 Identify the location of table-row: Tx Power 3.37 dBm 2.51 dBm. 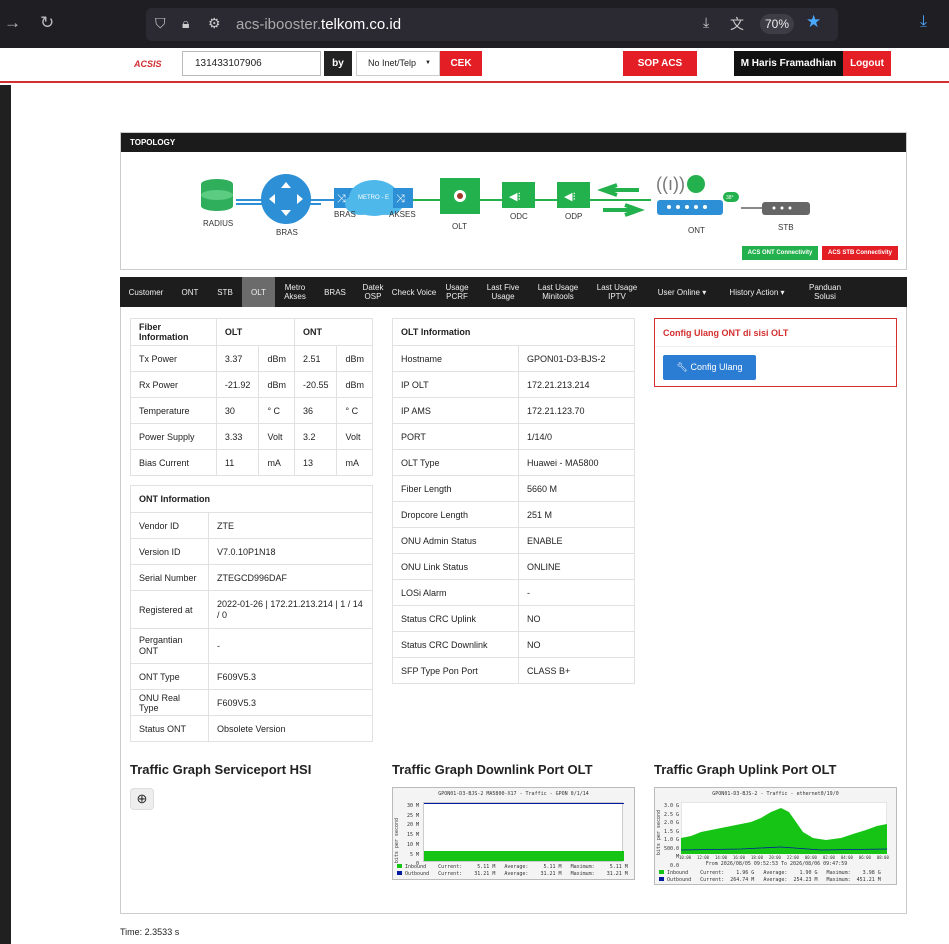
(251, 358).